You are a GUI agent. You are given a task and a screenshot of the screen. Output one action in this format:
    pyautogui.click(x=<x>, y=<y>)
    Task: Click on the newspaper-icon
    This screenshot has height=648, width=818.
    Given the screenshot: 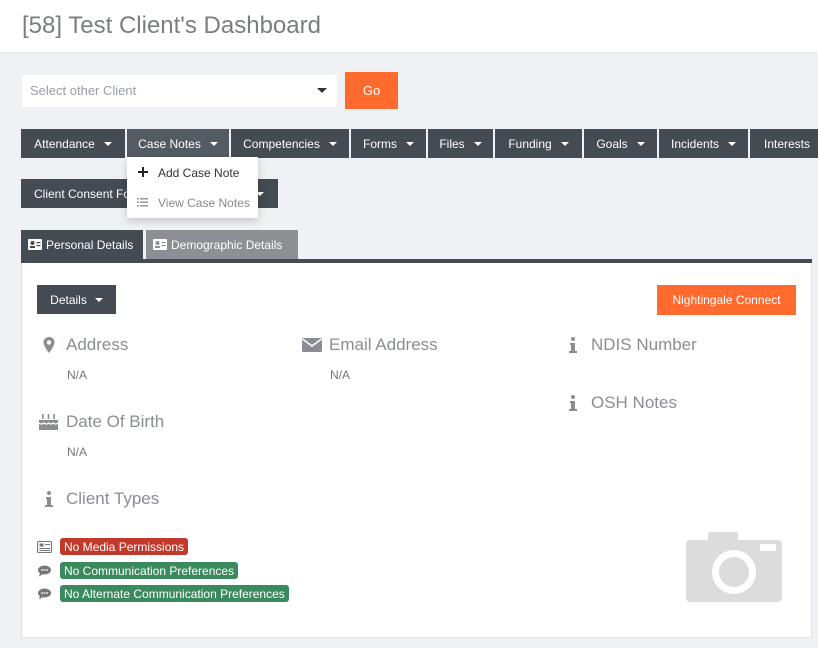 What is the action you would take?
    pyautogui.click(x=44, y=547)
    